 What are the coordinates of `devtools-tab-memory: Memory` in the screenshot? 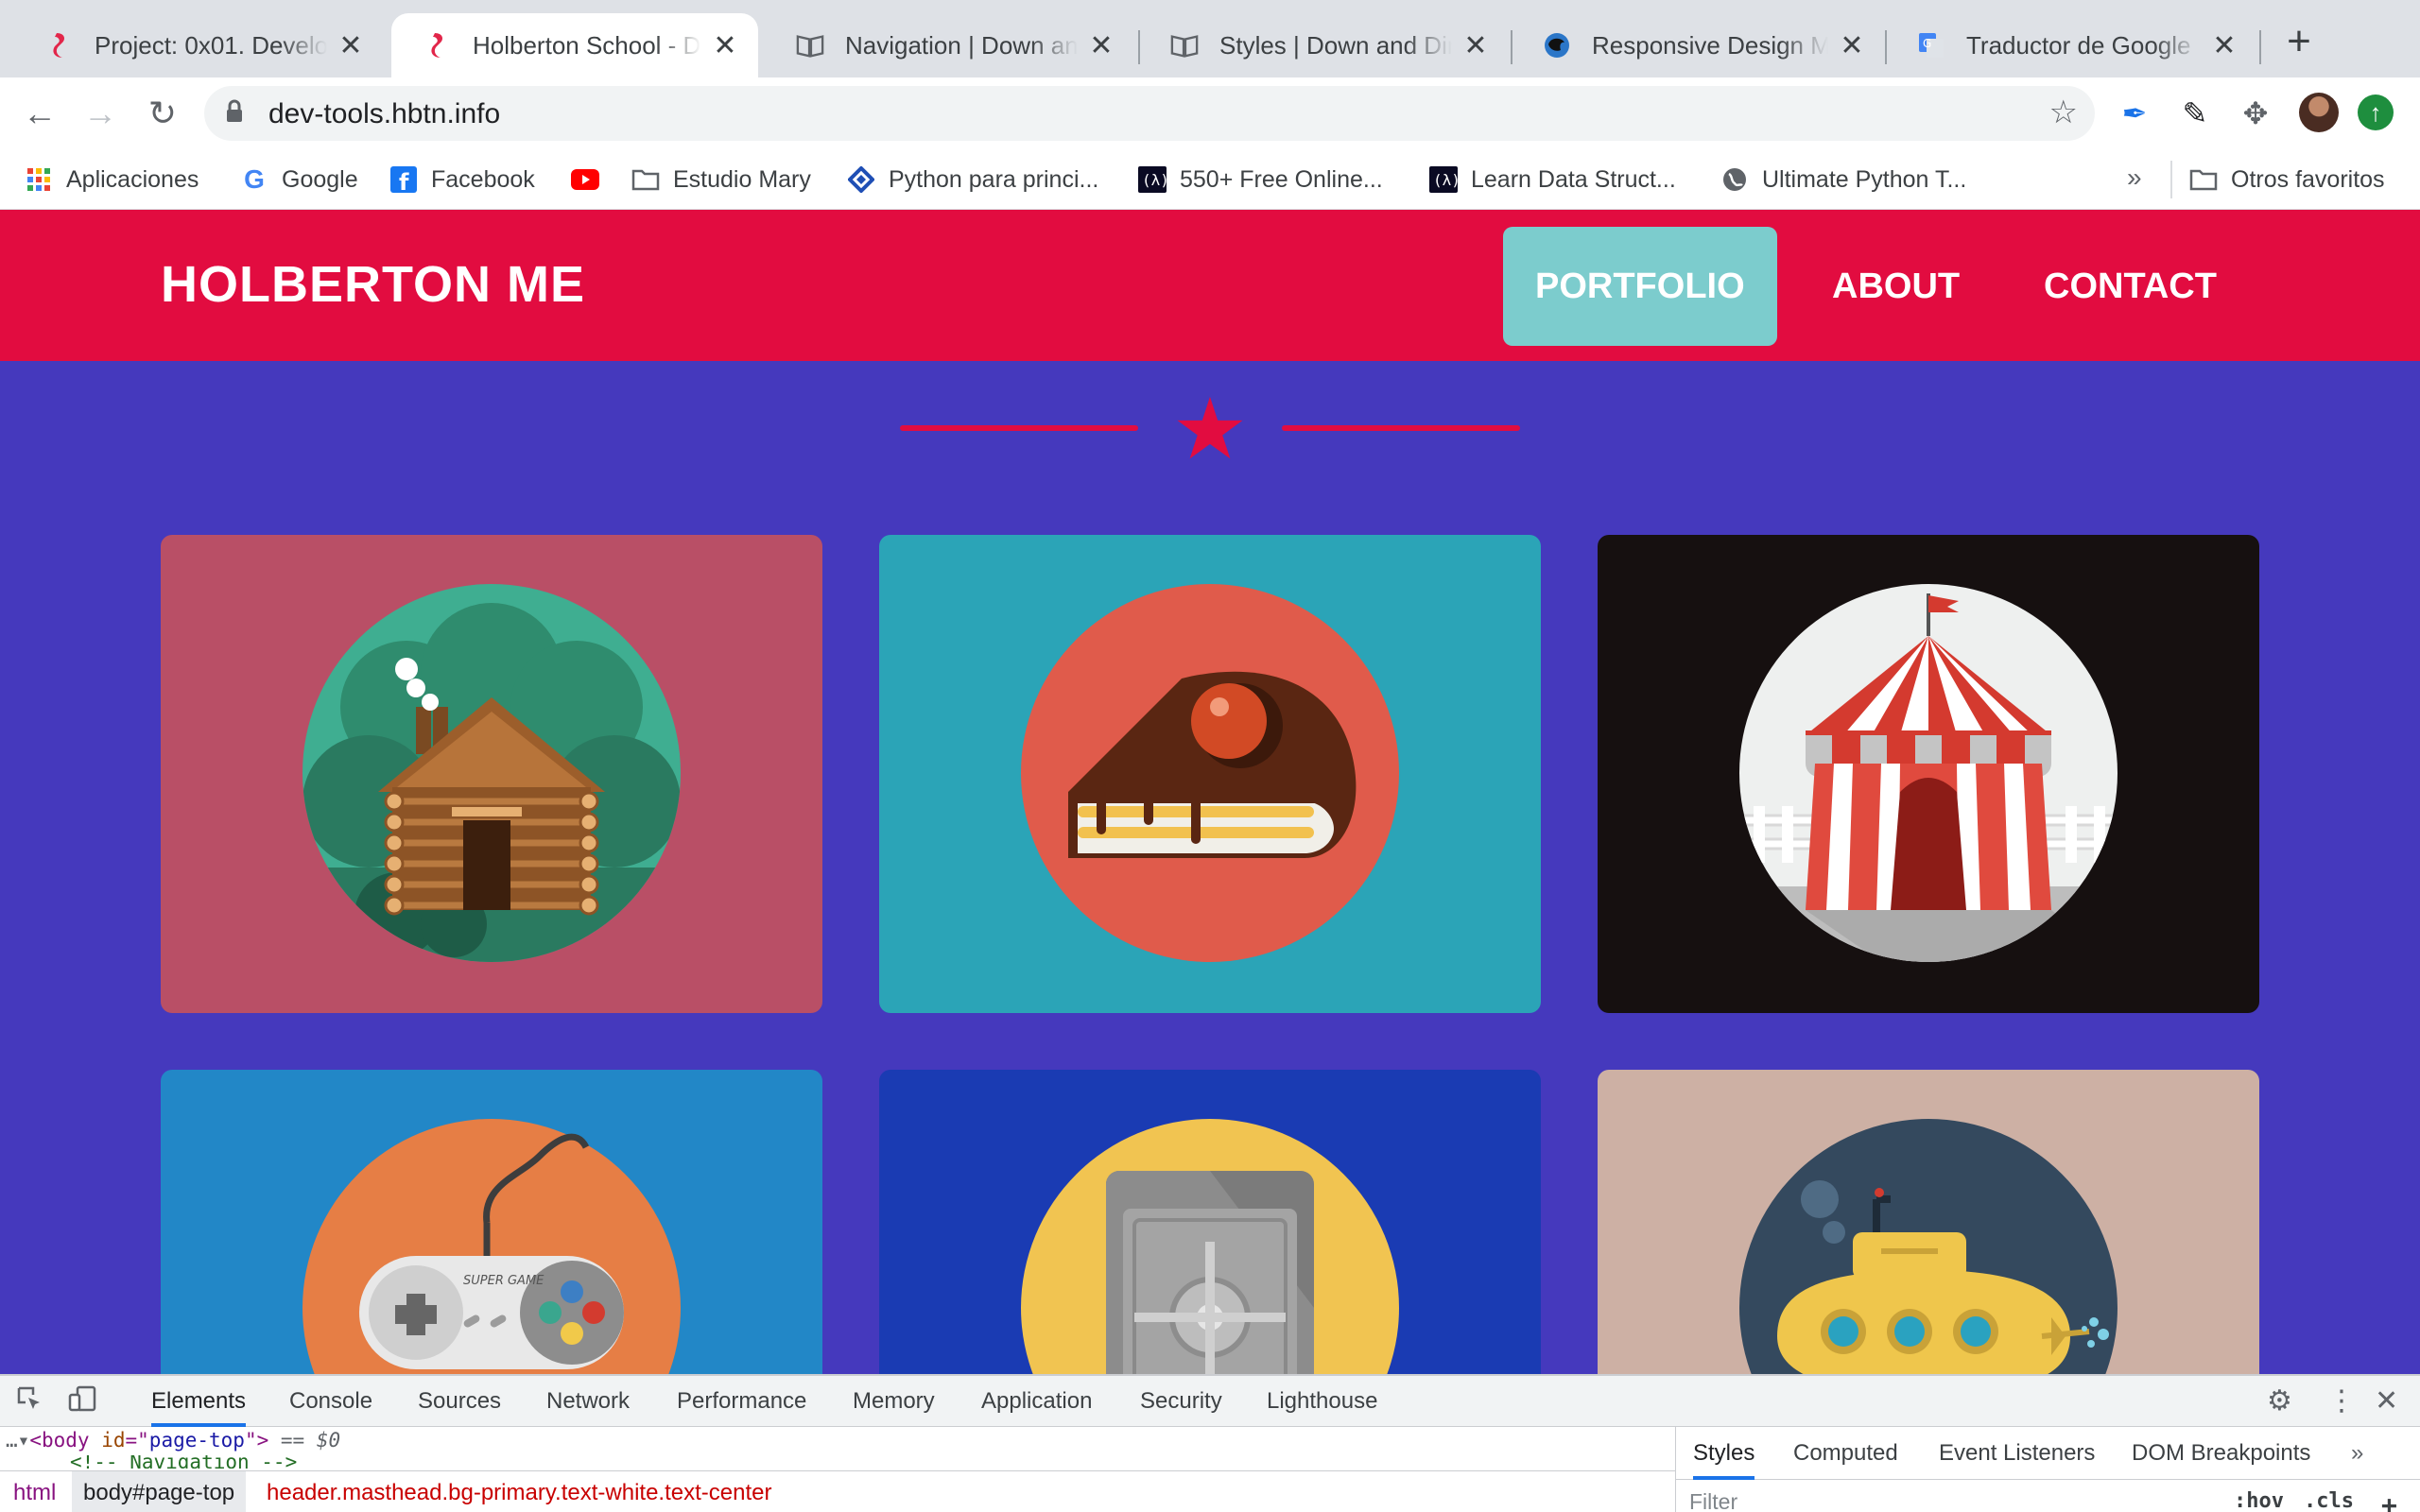 It's located at (894, 1401).